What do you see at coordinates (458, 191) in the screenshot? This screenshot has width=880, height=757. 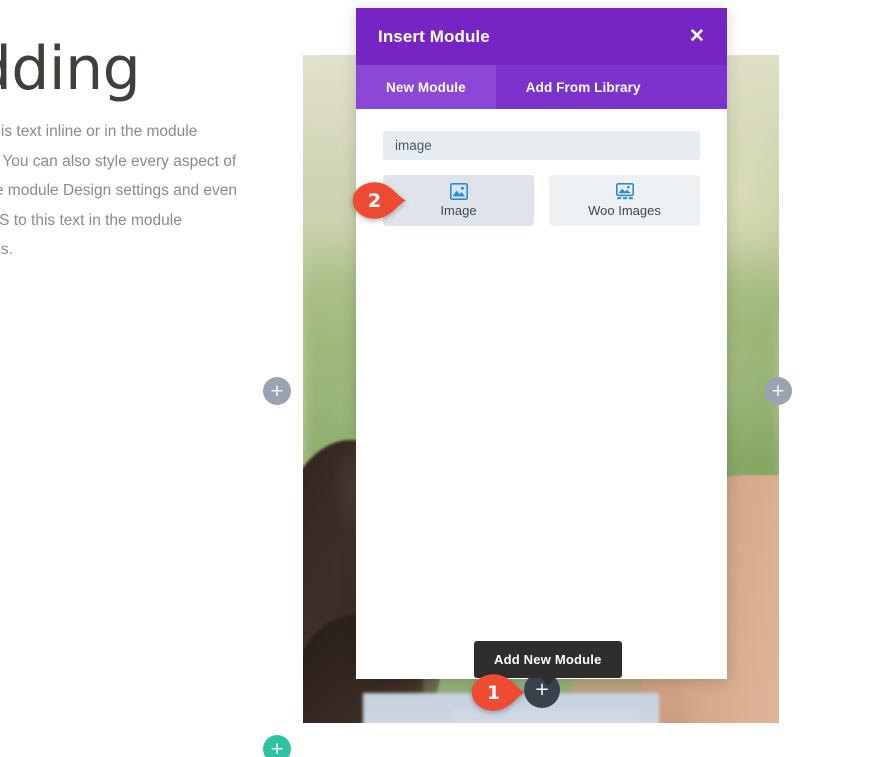 I see `image-icon` at bounding box center [458, 191].